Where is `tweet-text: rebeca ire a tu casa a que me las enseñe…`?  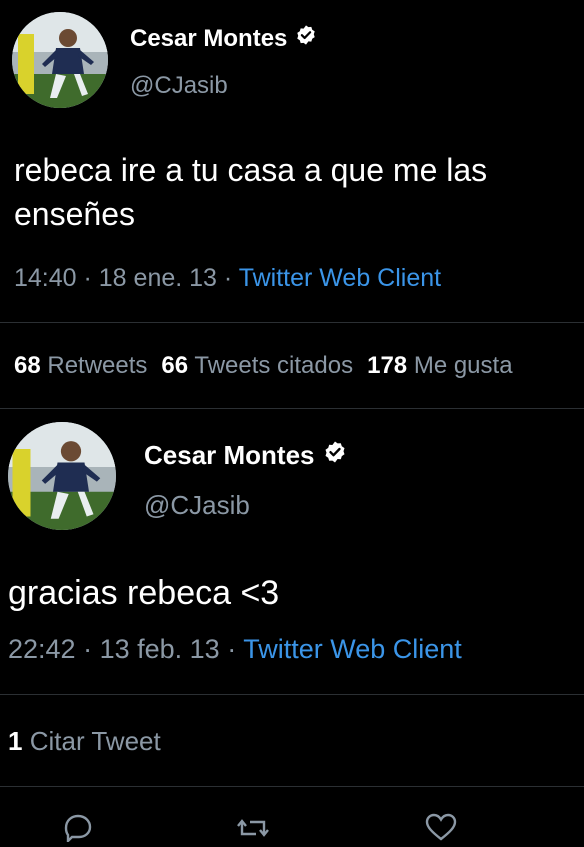
tweet-text: rebeca ire a tu casa a que me las enseñe… is located at coordinates (251, 192).